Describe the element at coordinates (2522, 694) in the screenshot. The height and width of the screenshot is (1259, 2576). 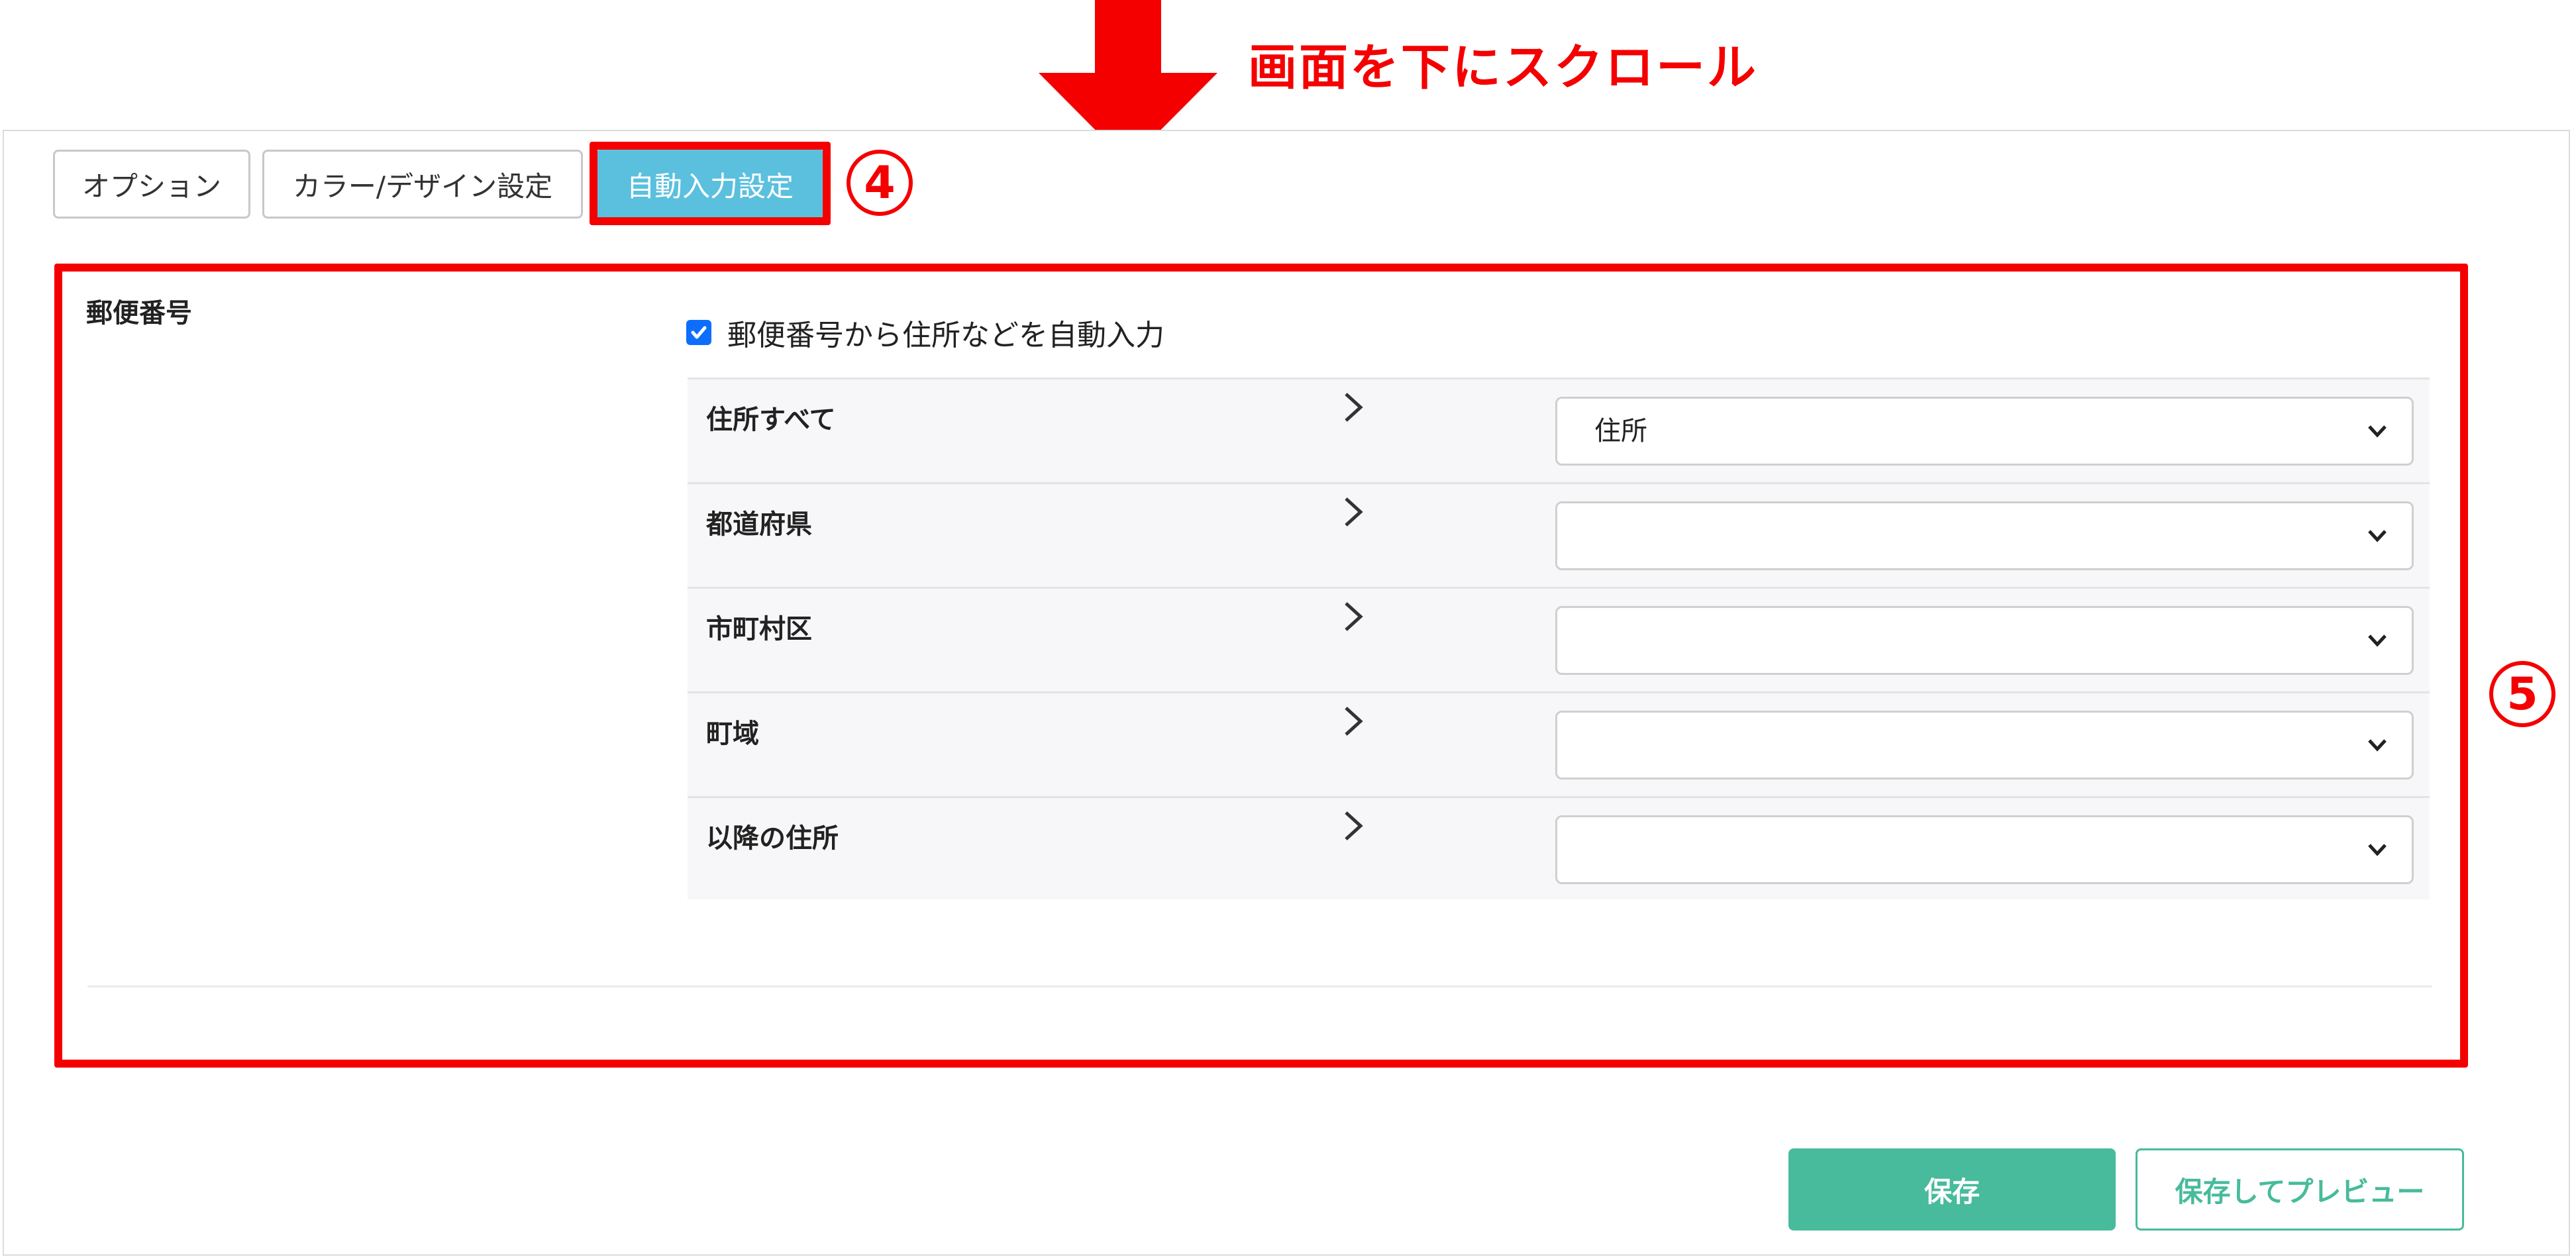
I see `step5-marker: 5` at that location.